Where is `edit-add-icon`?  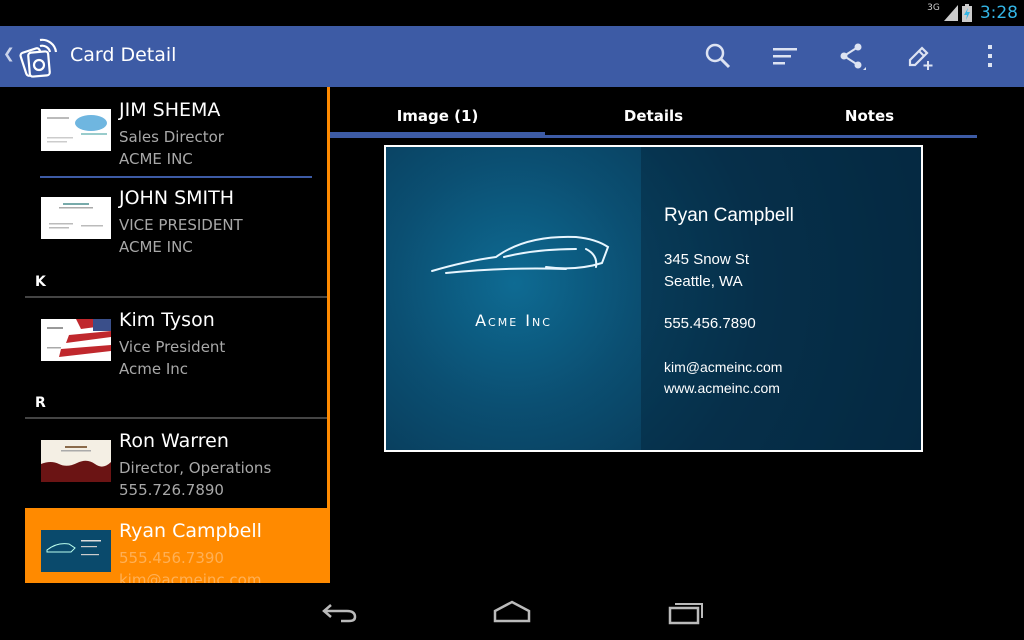
edit-add-icon is located at coordinates (920, 58).